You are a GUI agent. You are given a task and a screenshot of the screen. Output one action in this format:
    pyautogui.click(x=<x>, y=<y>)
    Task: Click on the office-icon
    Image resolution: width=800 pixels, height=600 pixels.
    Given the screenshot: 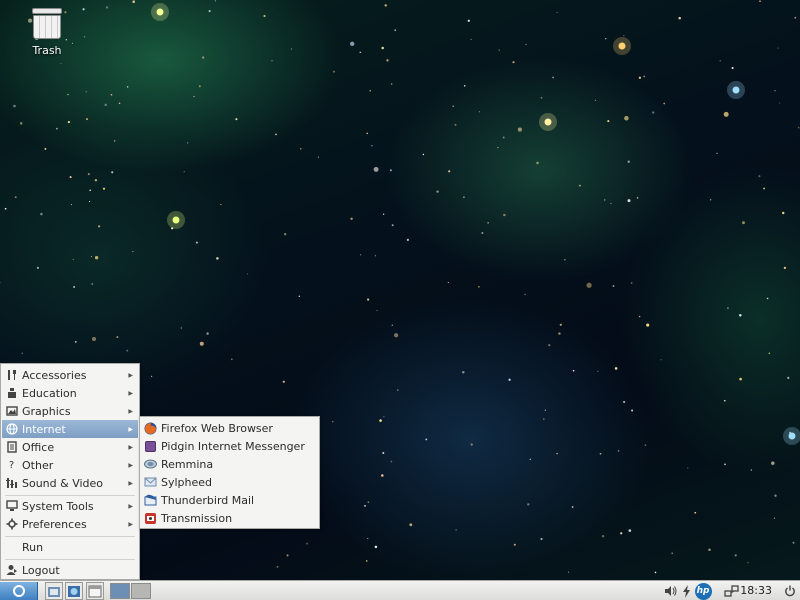 What is the action you would take?
    pyautogui.click(x=11, y=447)
    